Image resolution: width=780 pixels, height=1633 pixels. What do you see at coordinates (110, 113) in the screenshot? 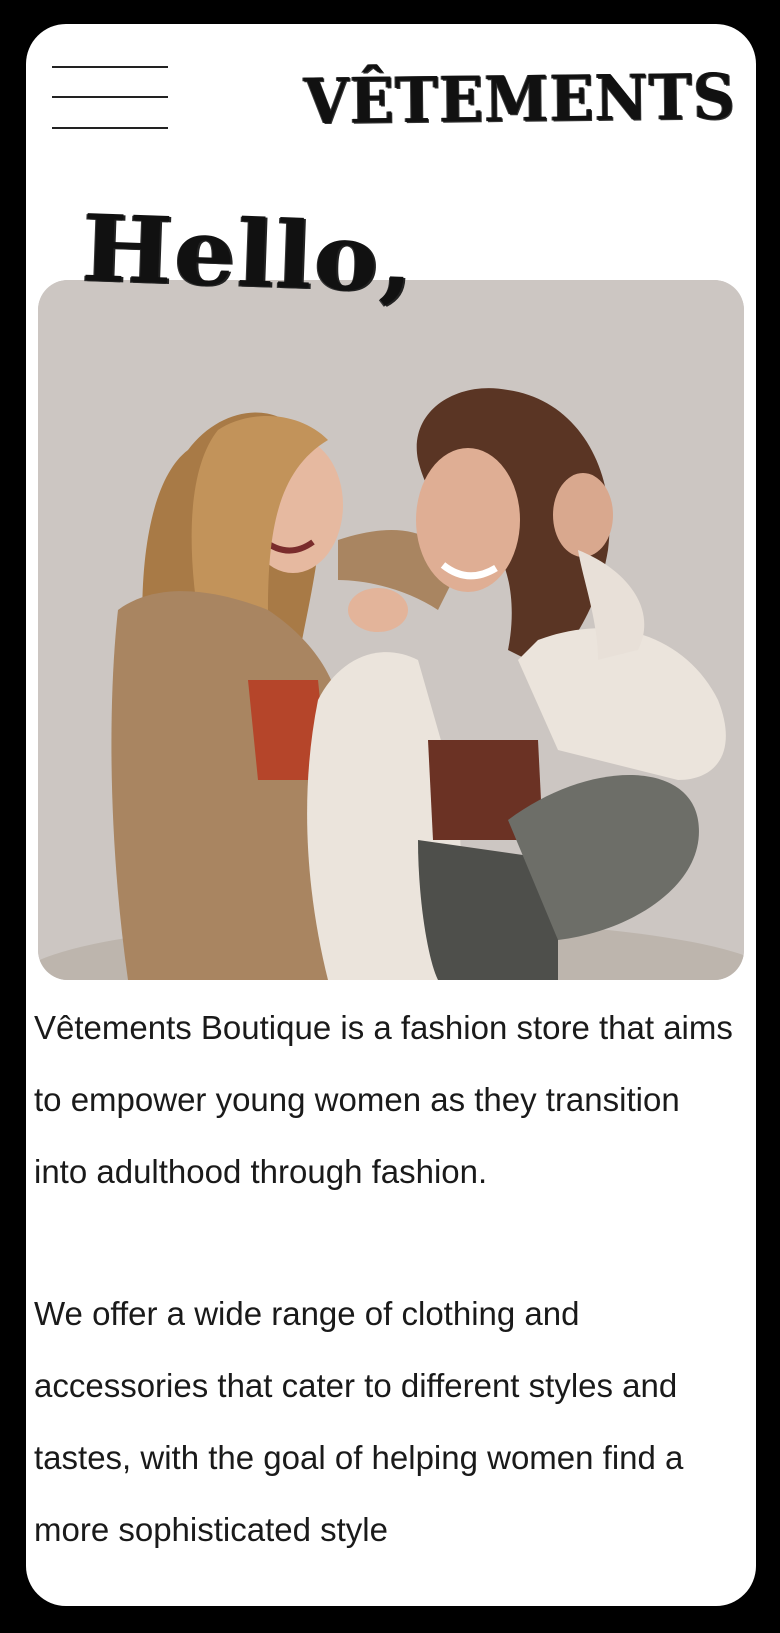
I see `hamburger-menu-icon` at bounding box center [110, 113].